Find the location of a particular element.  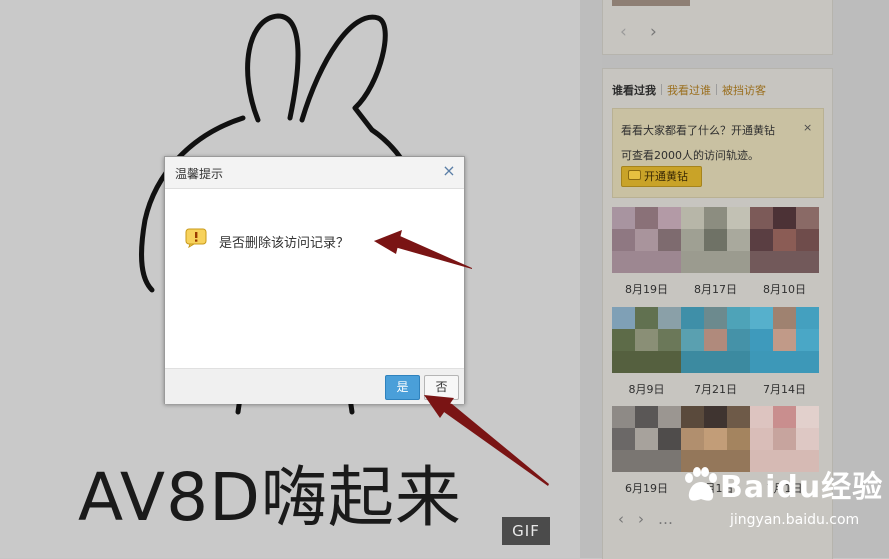

dialog-message: 是否删除该访问记录？ is located at coordinates (284, 243).